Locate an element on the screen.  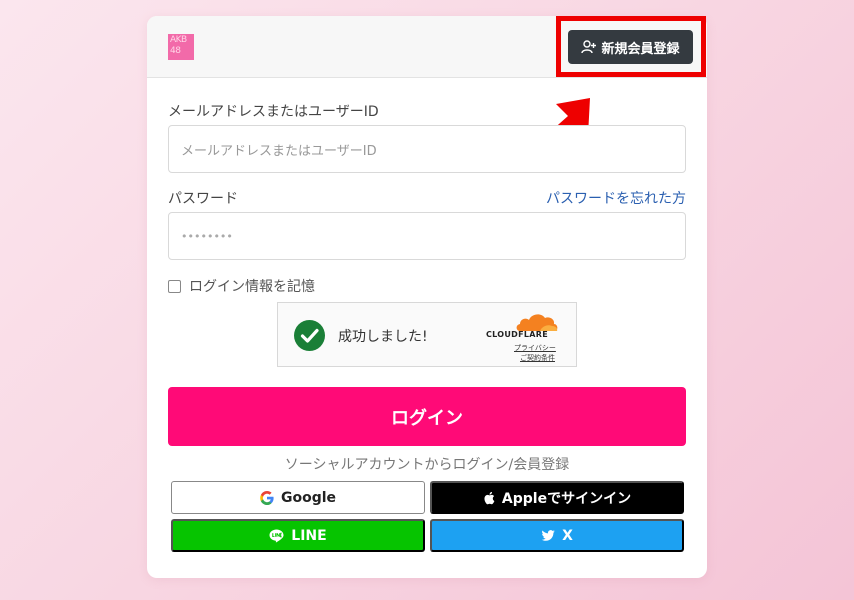
line-icon is located at coordinates (276, 535).